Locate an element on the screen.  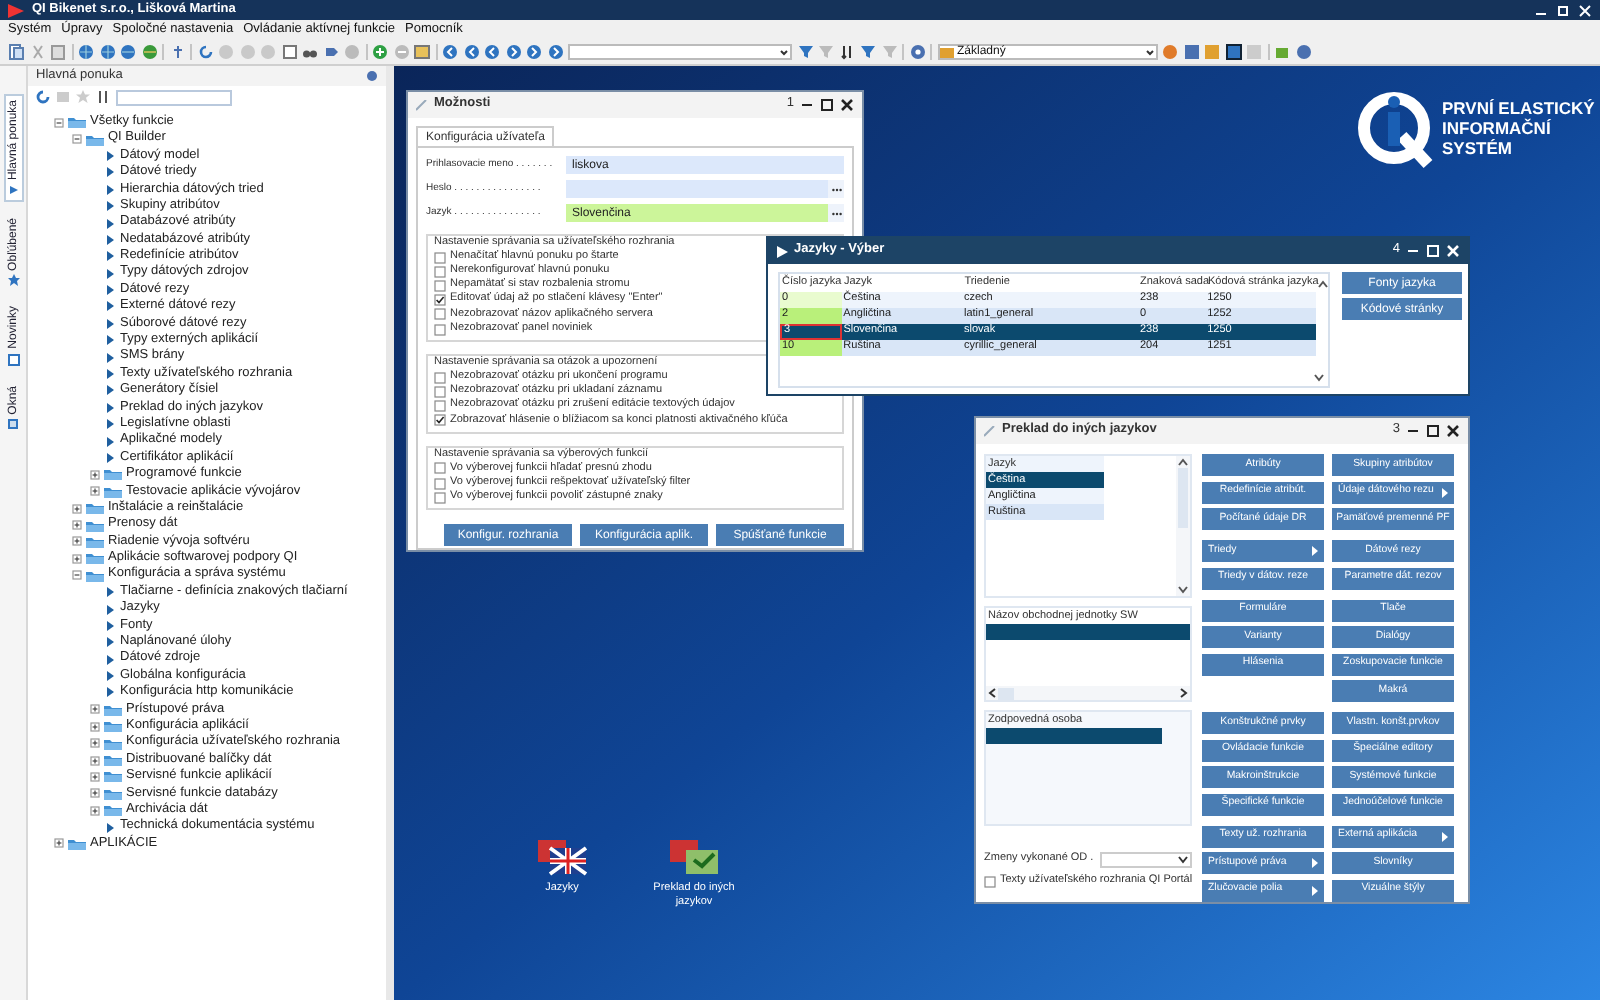
picture-icon is located at coordinates (422, 52).